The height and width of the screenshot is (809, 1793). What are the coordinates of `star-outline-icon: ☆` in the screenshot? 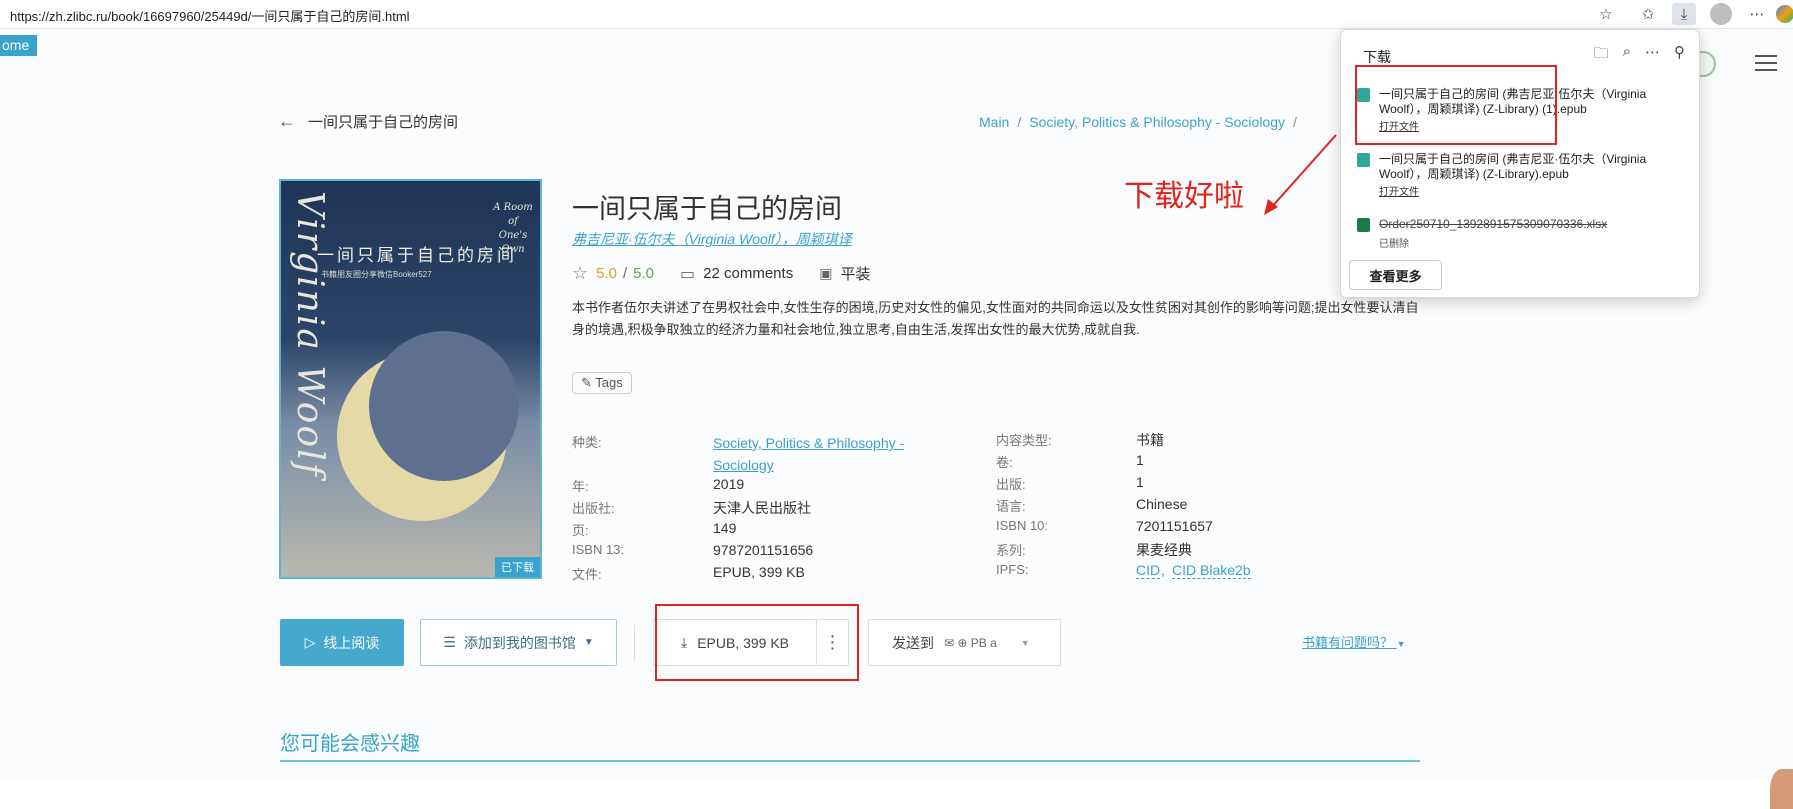 It's located at (1606, 14).